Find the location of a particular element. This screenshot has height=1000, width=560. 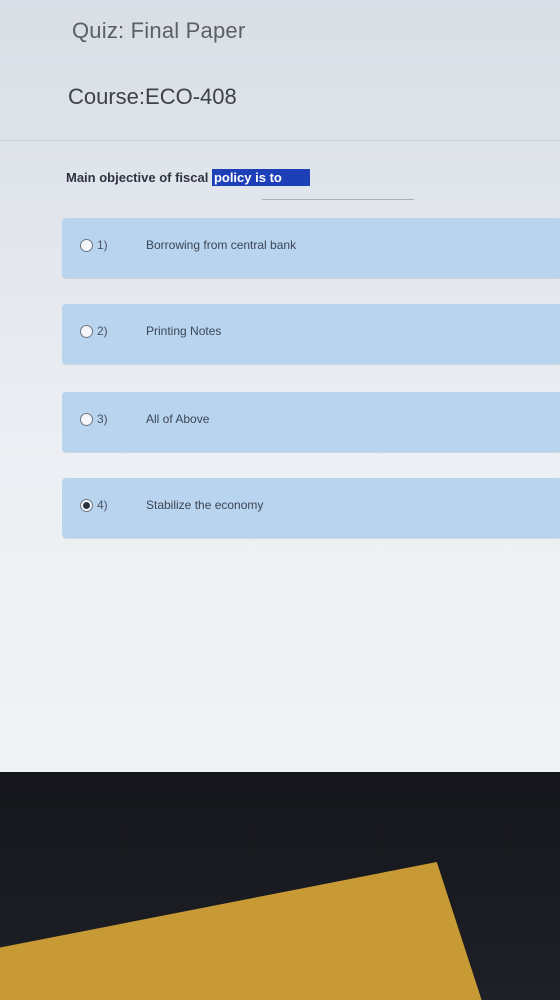

course-label: Course:ECO-408 is located at coordinates (152, 96).